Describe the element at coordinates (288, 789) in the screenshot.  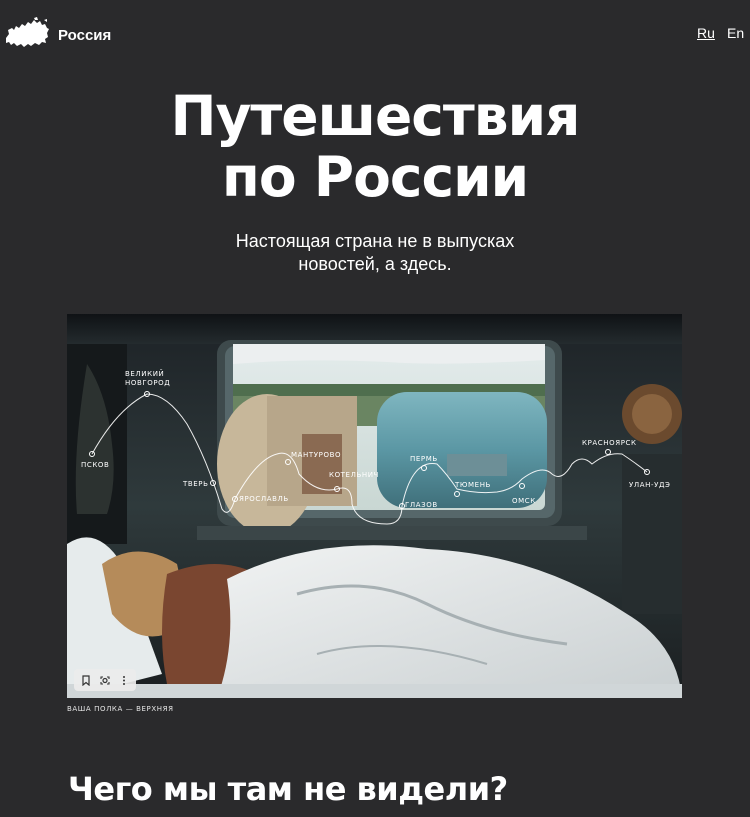
I see `section-title: Чего мы там не видели?` at that location.